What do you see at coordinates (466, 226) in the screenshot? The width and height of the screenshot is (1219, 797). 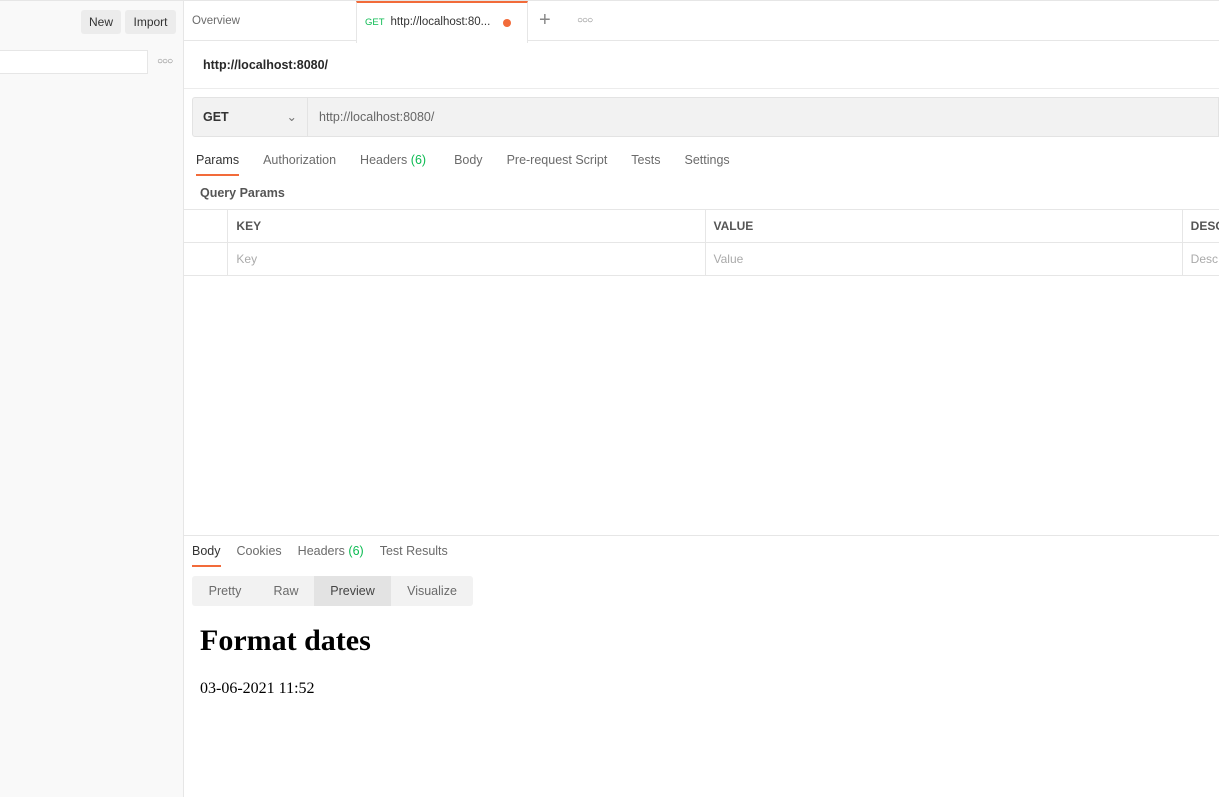 I see `column-header-key: KEY` at bounding box center [466, 226].